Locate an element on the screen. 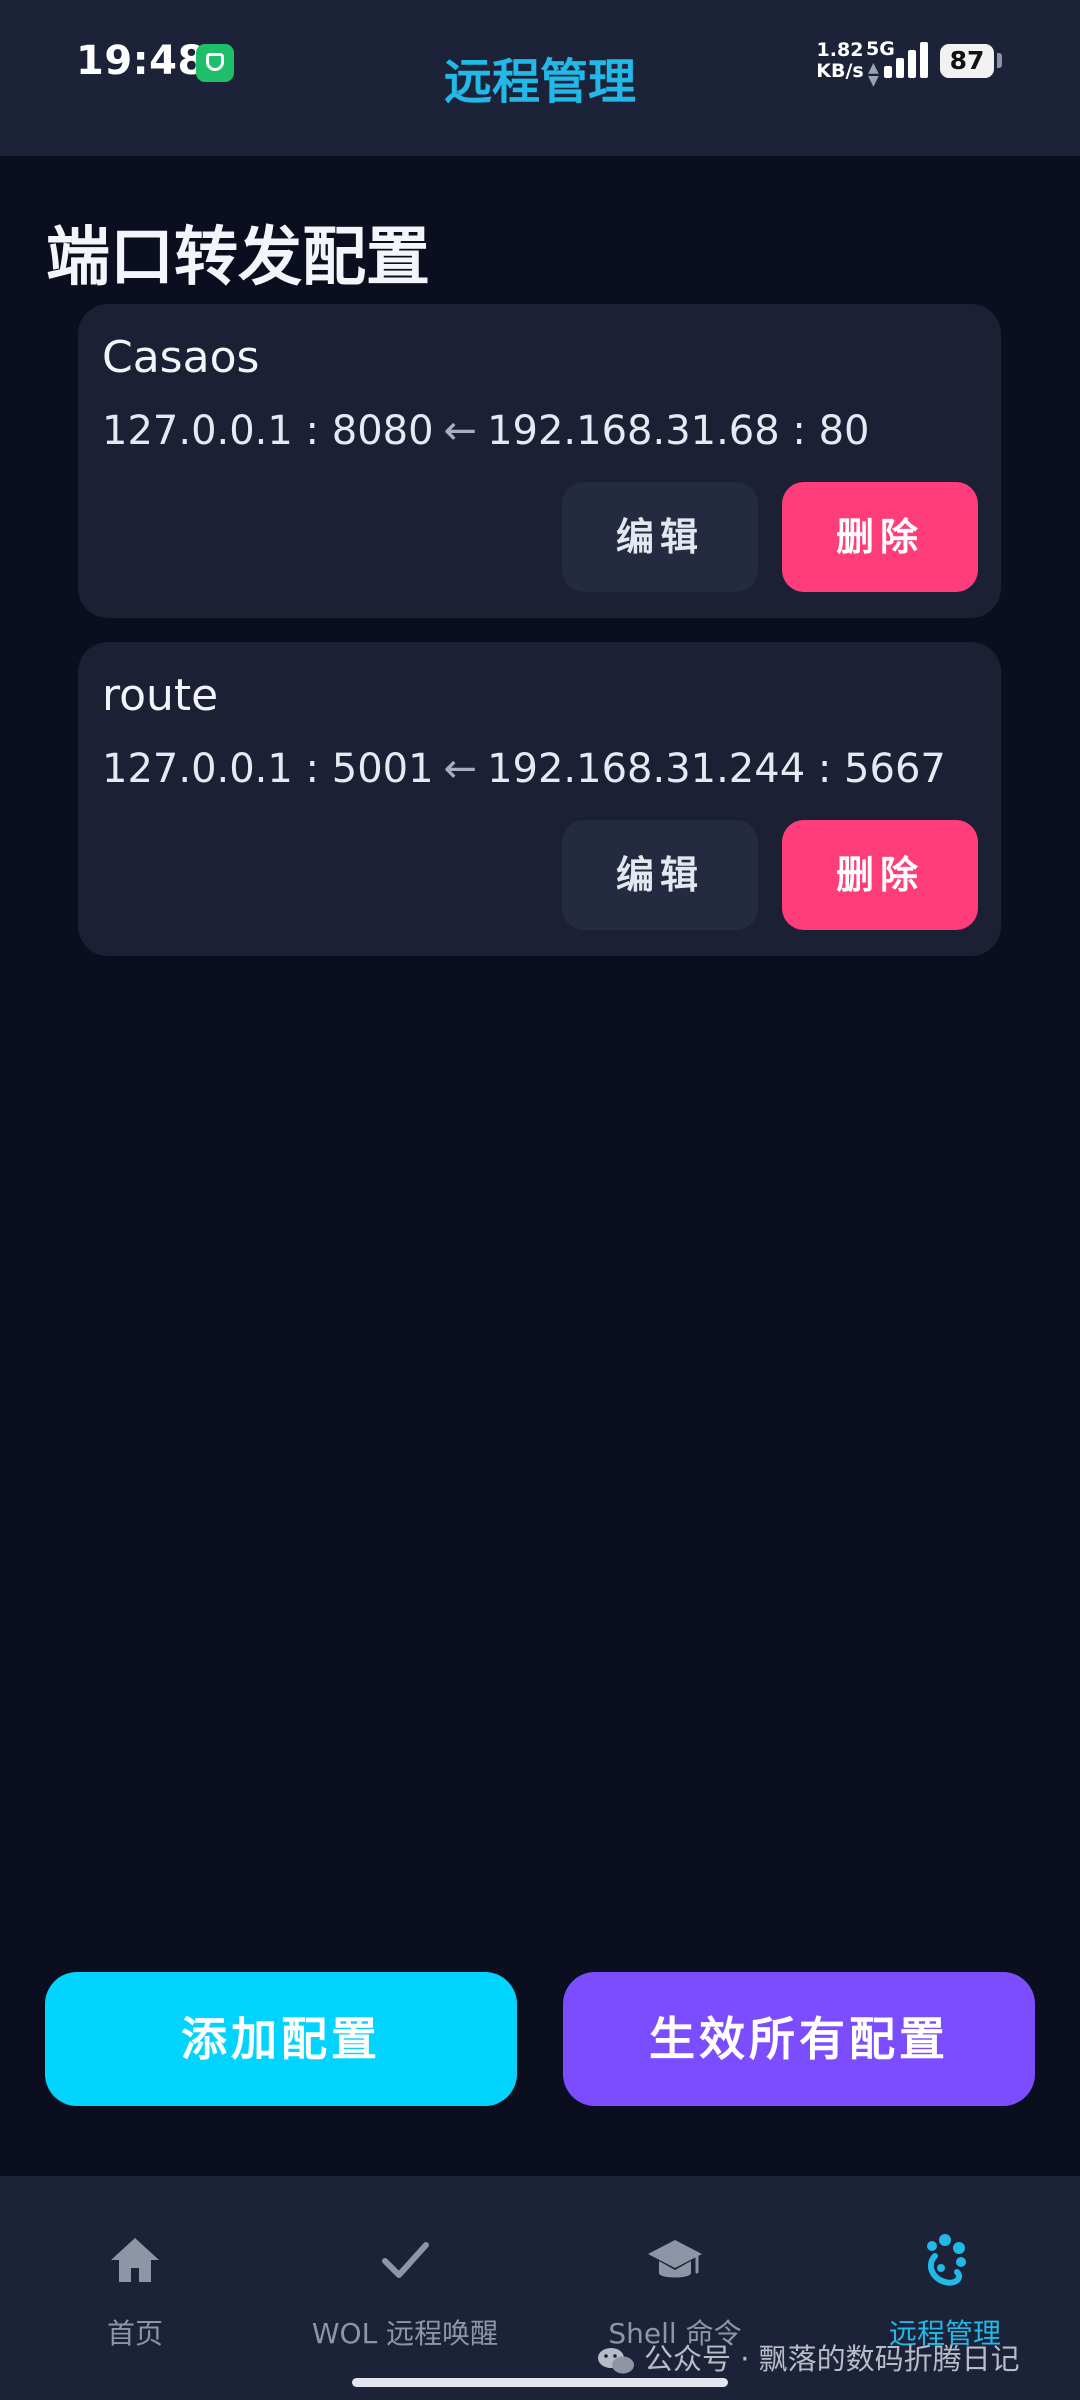 Image resolution: width=1080 pixels, height=2400 pixels. network-speed: 1.82 KB/s is located at coordinates (840, 60).